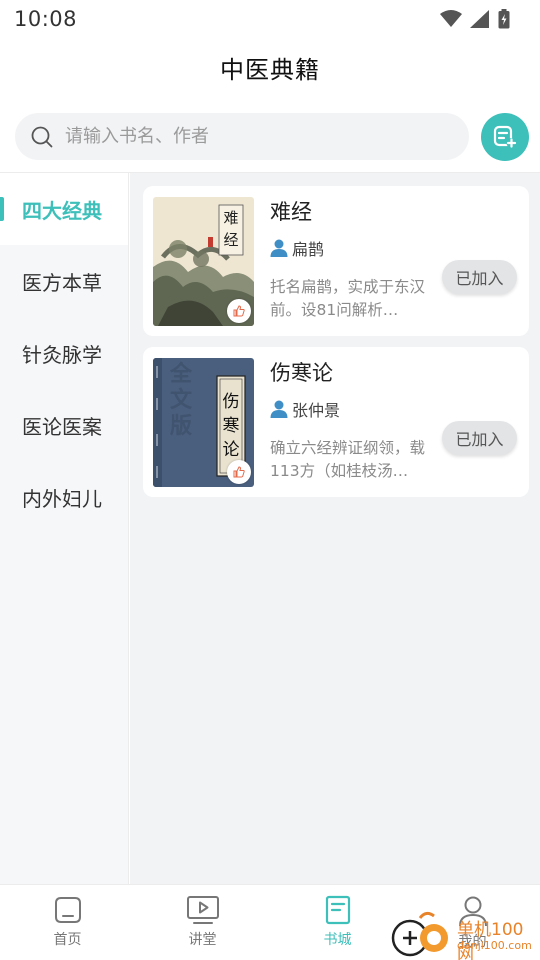 The image size is (540, 960). I want to click on nav-item-bookstore: 书城, so click(337, 922).